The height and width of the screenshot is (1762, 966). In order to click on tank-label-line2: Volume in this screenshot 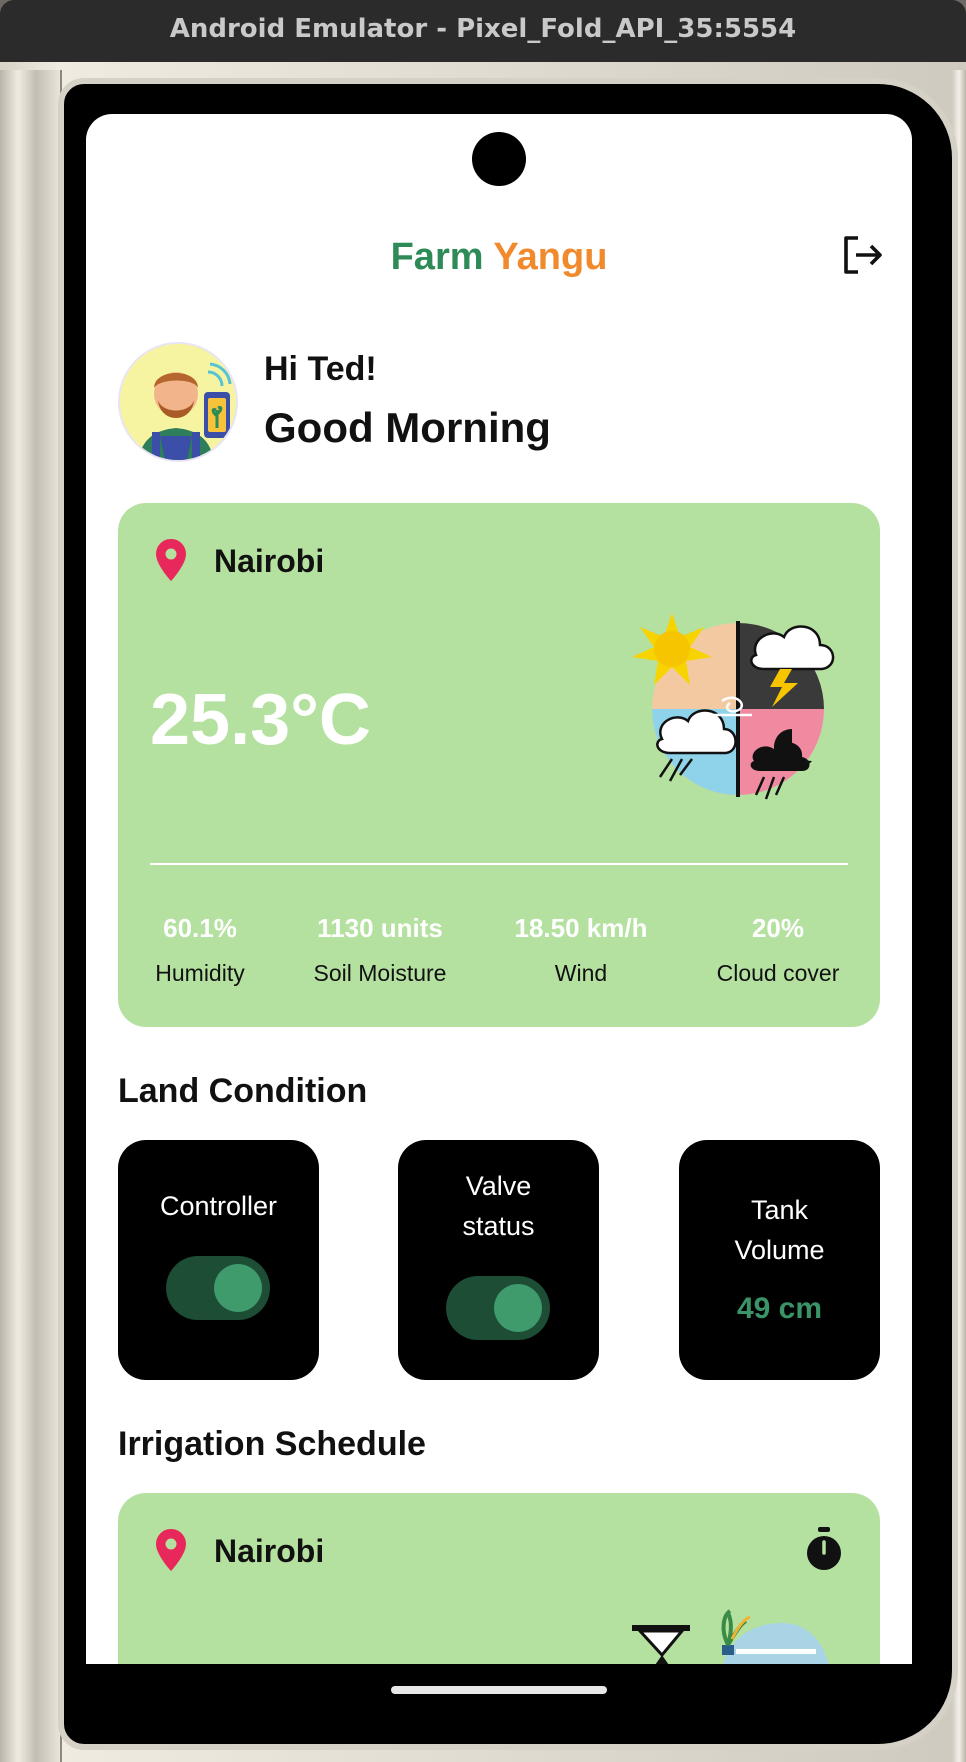, I will do `click(779, 1250)`.